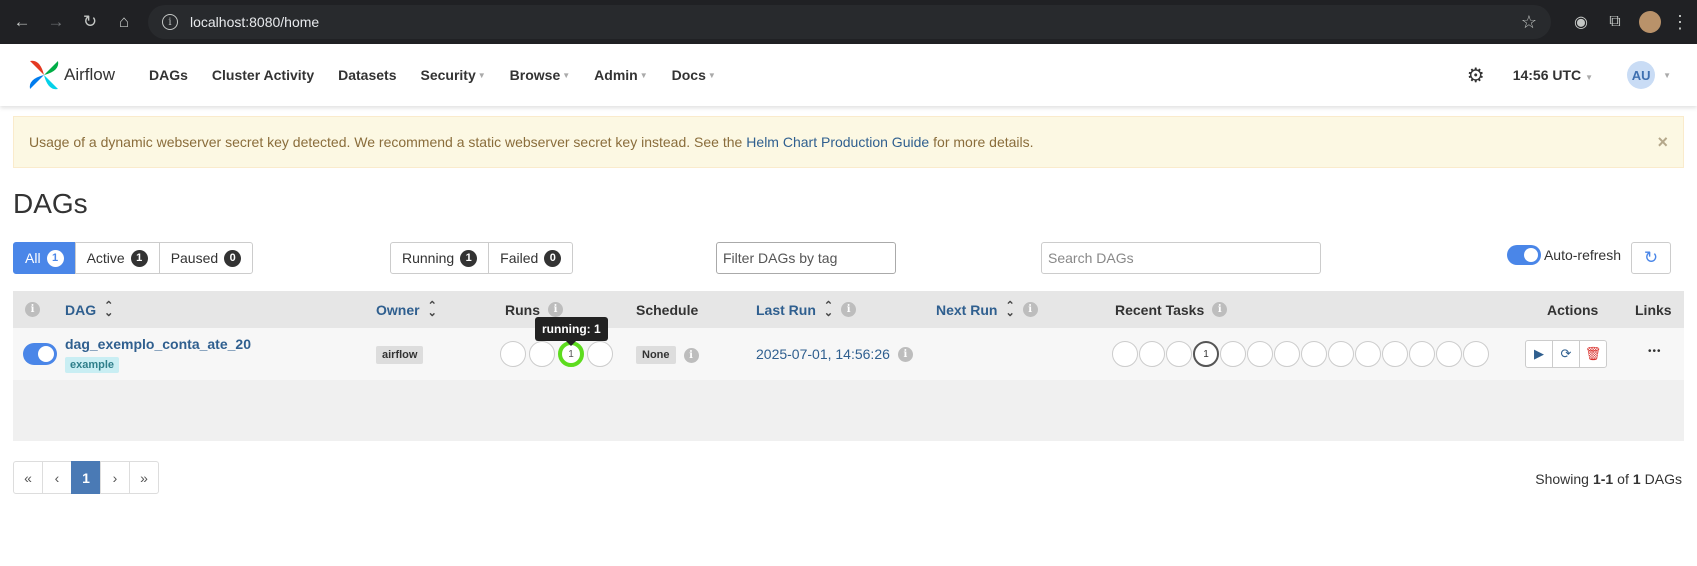 The image size is (1697, 566). What do you see at coordinates (158, 344) in the screenshot?
I see `dag-link: dag_exemplo_conta_ate_20` at bounding box center [158, 344].